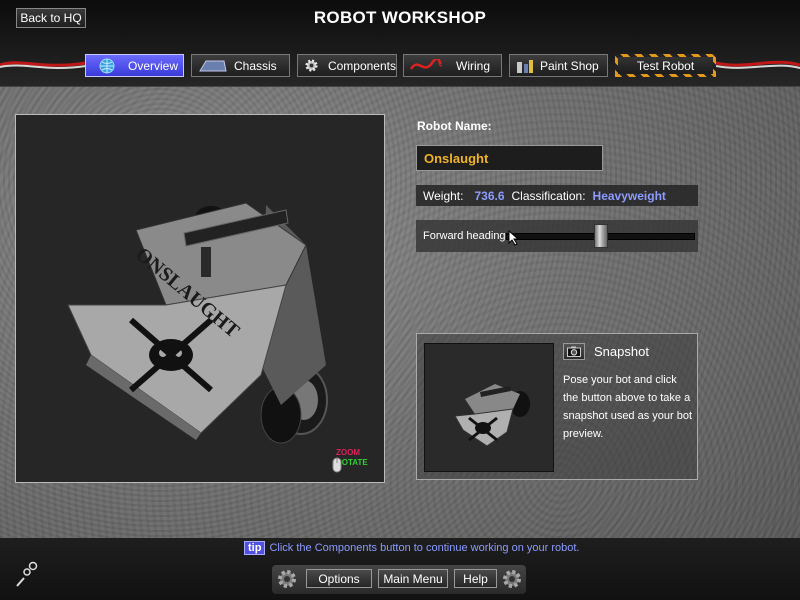 The height and width of the screenshot is (600, 800). I want to click on tab-test-robot: Test Robot, so click(665, 65).